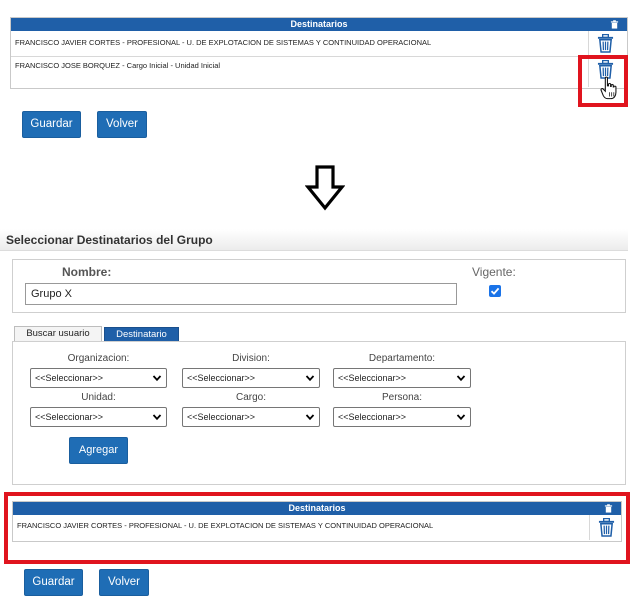 This screenshot has width=635, height=612. Describe the element at coordinates (251, 378) in the screenshot. I see `division-select: <<Seleccionar>>` at that location.